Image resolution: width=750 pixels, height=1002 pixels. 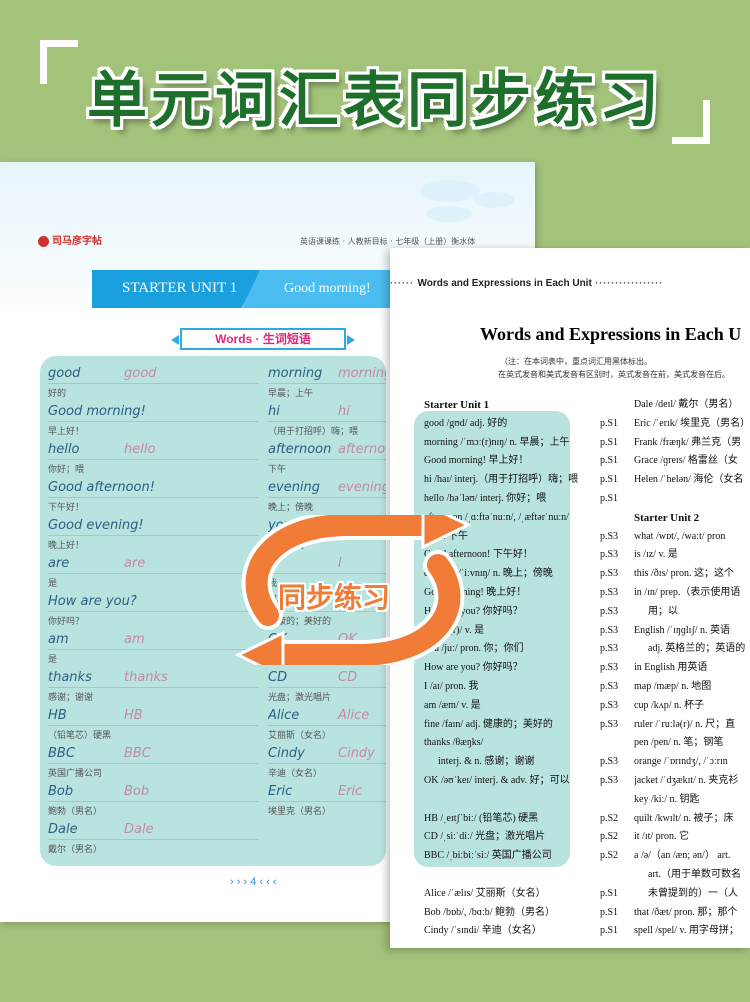 I want to click on word-meaning: （铅笔芯）硬黑, so click(x=80, y=736).